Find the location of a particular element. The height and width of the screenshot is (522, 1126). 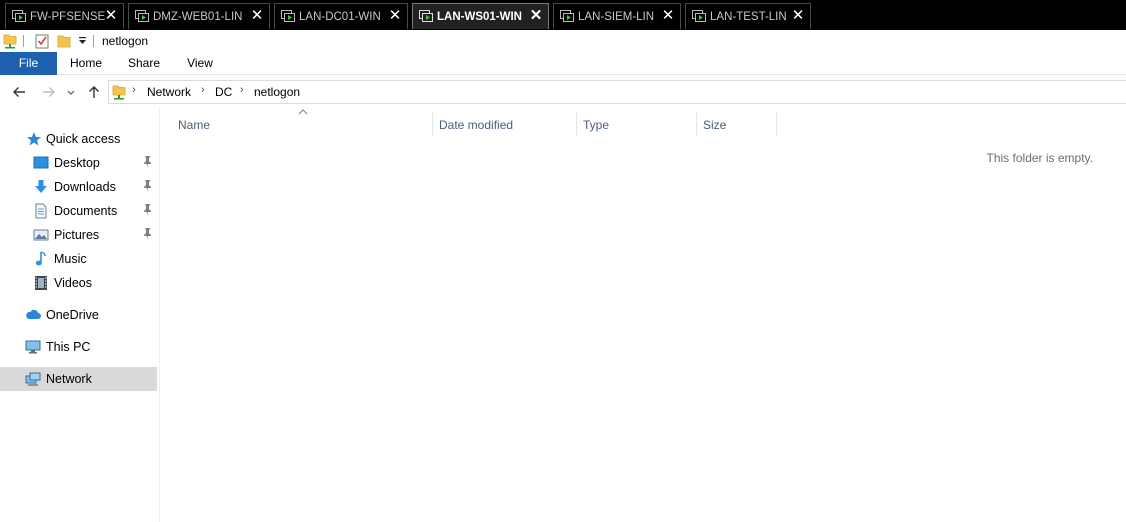

sidebar-item-videos: Videos is located at coordinates (78, 283).